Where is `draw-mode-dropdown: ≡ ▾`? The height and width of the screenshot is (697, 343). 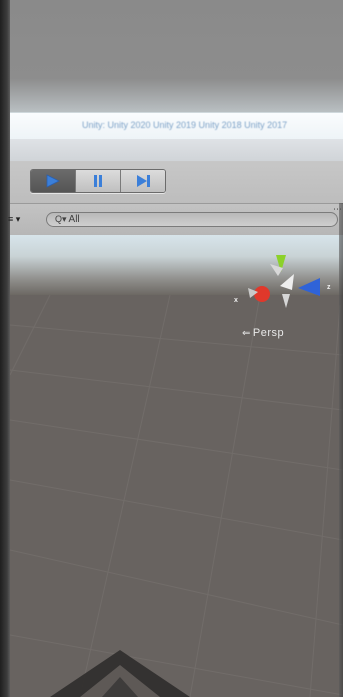
draw-mode-dropdown: ≡ ▾ is located at coordinates (14, 219).